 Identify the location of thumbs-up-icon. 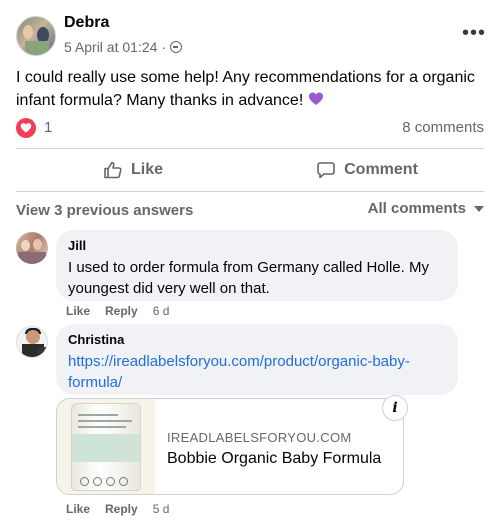
(113, 170).